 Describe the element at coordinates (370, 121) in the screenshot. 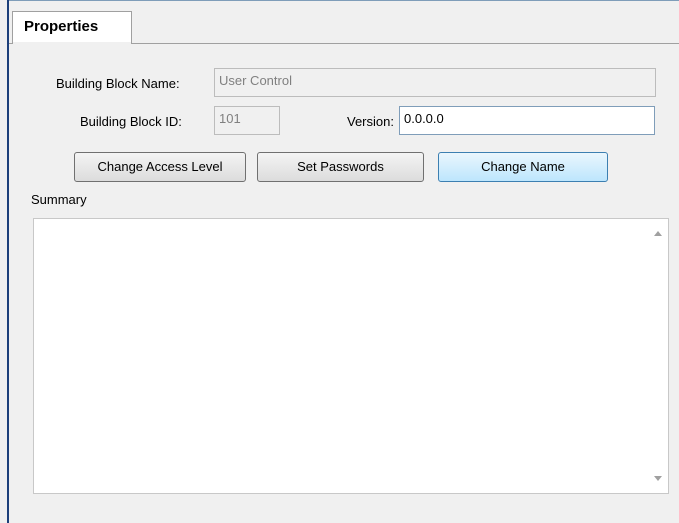

I see `version-label: Version:` at that location.